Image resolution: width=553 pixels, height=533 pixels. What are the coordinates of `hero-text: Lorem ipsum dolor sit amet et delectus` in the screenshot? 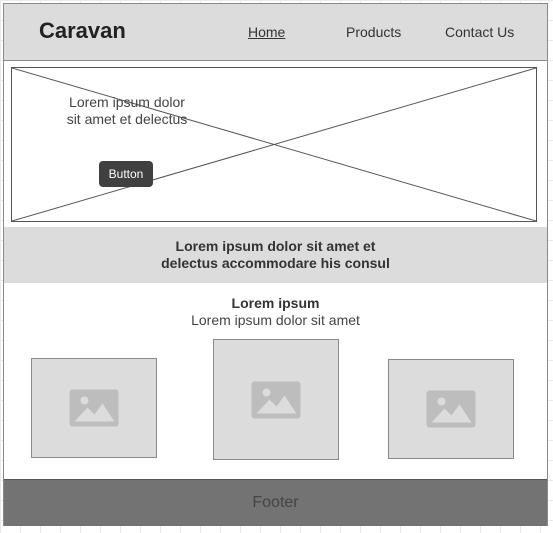 It's located at (127, 110).